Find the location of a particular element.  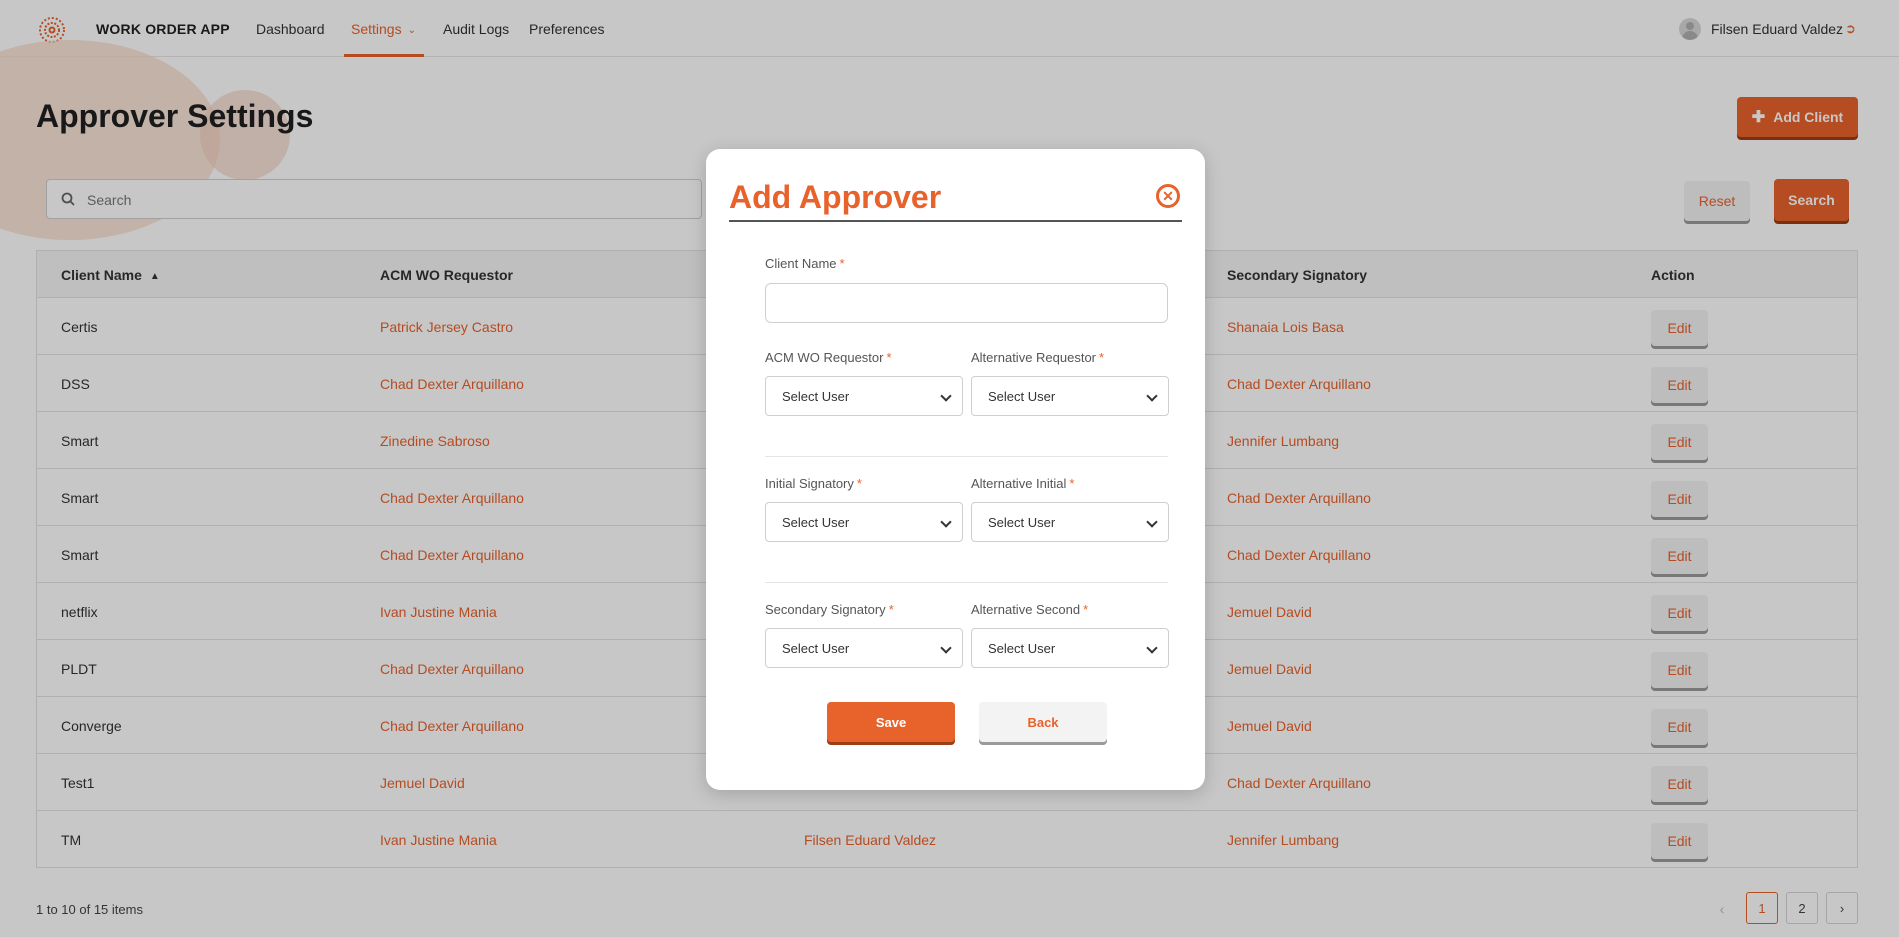

client-name-label: Client Name * is located at coordinates (805, 263).